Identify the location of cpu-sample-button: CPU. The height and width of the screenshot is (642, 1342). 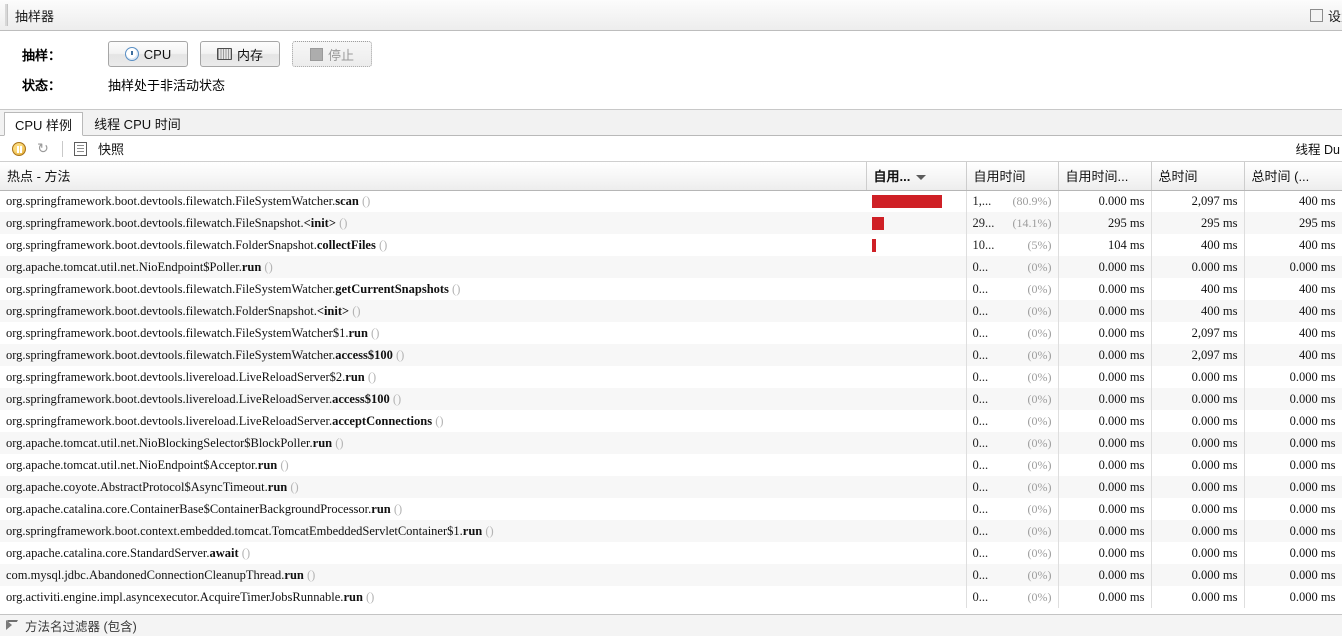
(148, 54).